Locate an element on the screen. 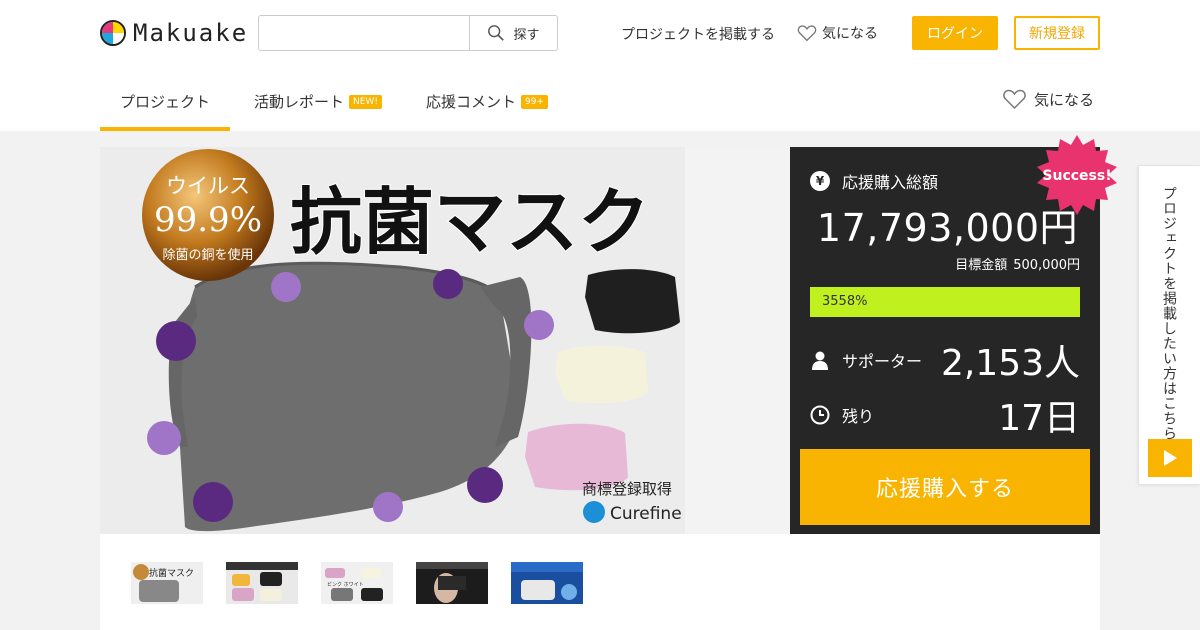  tab-project: プロジェクト is located at coordinates (165, 101).